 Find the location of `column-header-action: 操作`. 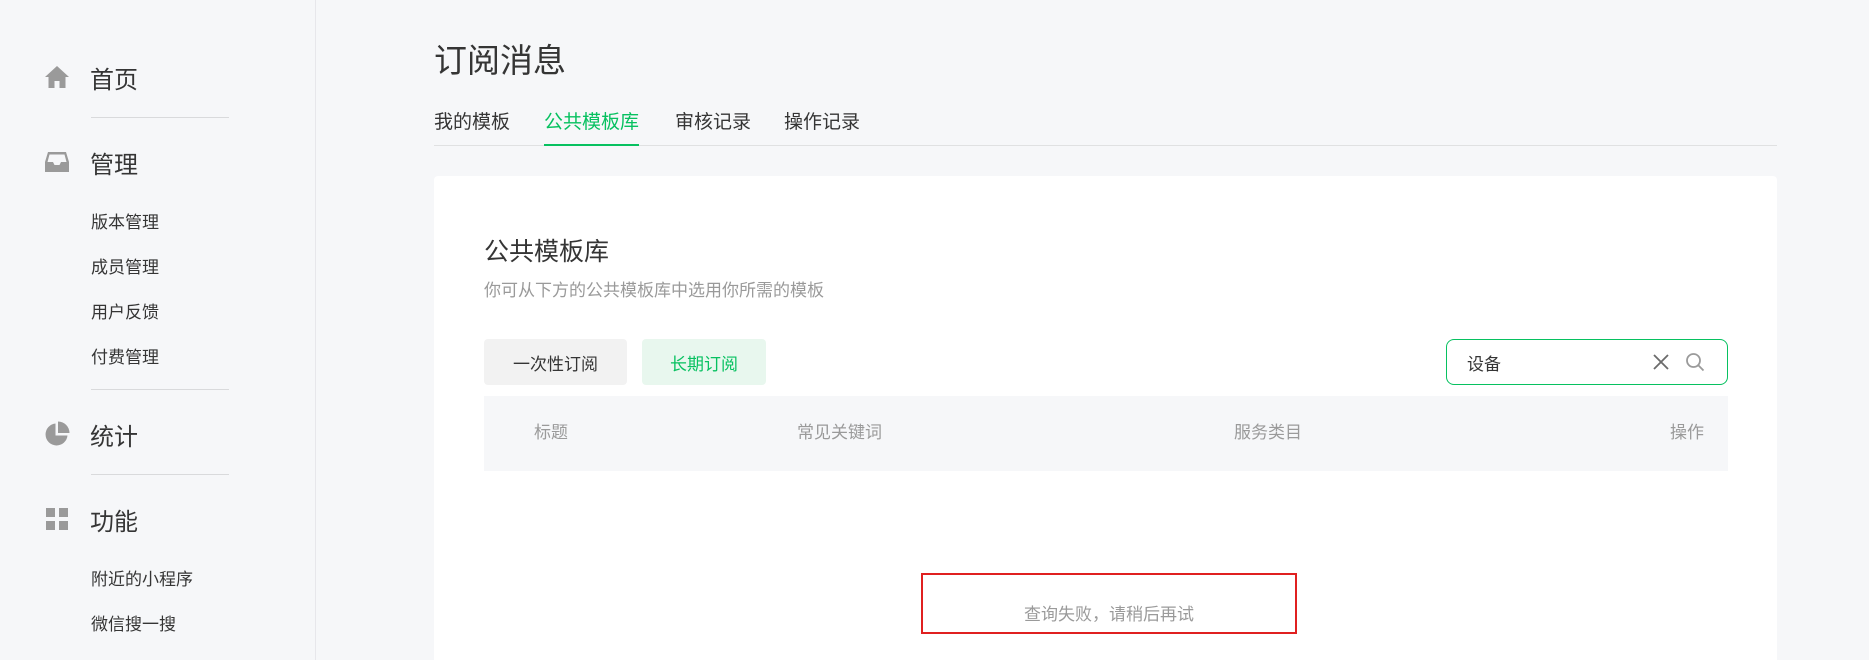

column-header-action: 操作 is located at coordinates (1687, 433).